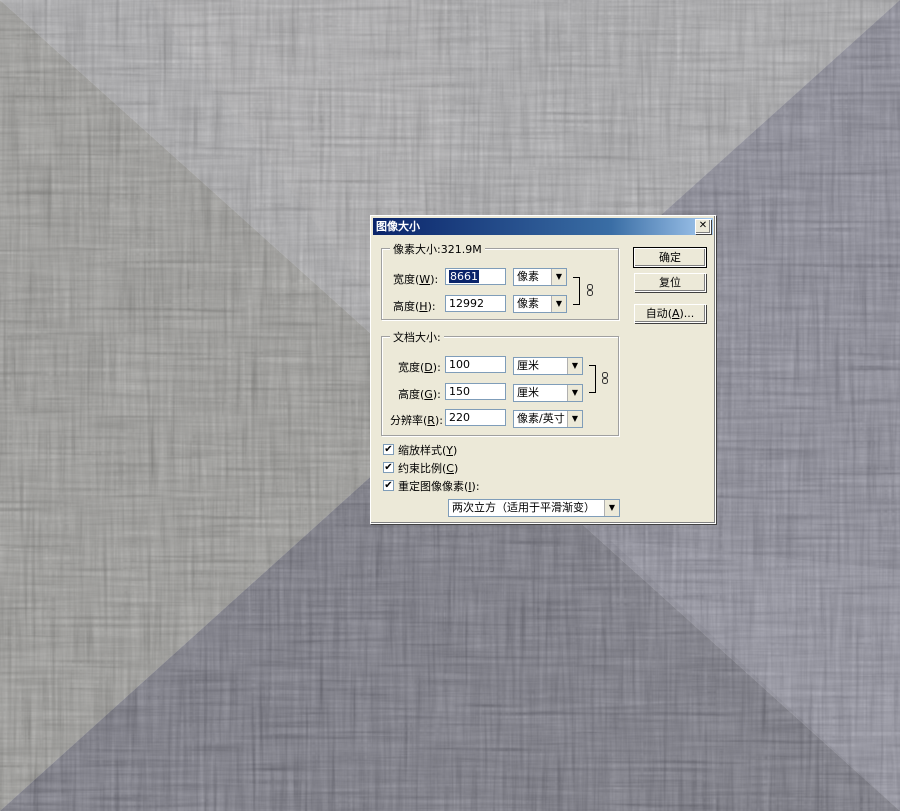  What do you see at coordinates (540, 277) in the screenshot?
I see `pixel-width-unit-select: 像素 ▼` at bounding box center [540, 277].